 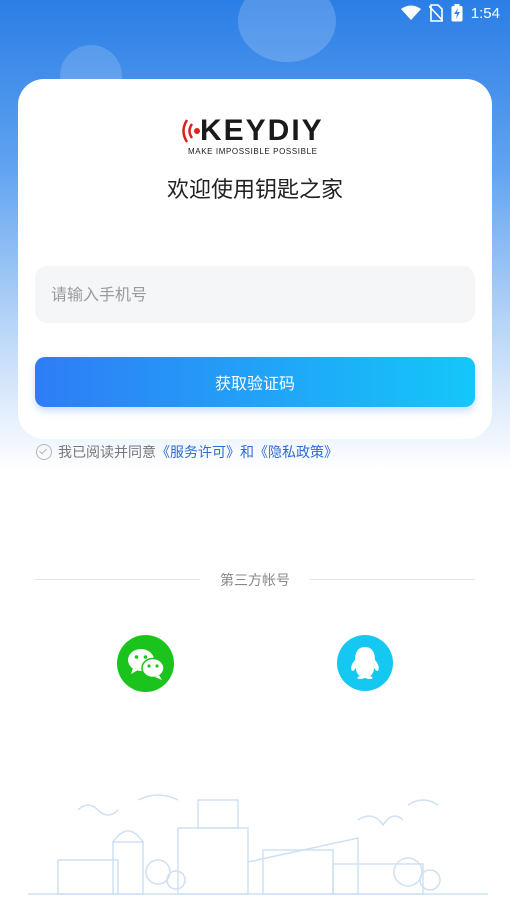 I want to click on agreement-checkbox, so click(x=44, y=452).